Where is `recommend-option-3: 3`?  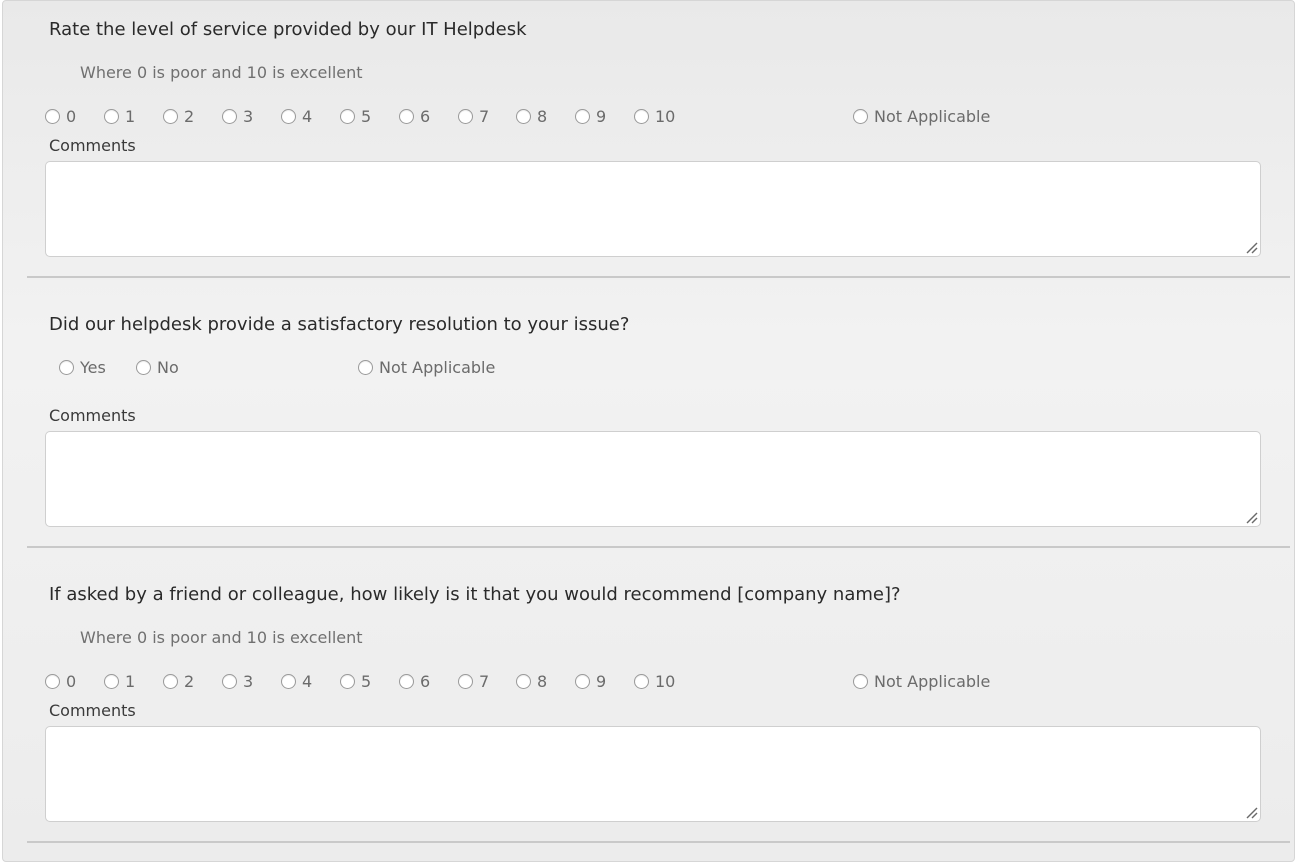 recommend-option-3: 3 is located at coordinates (237, 681).